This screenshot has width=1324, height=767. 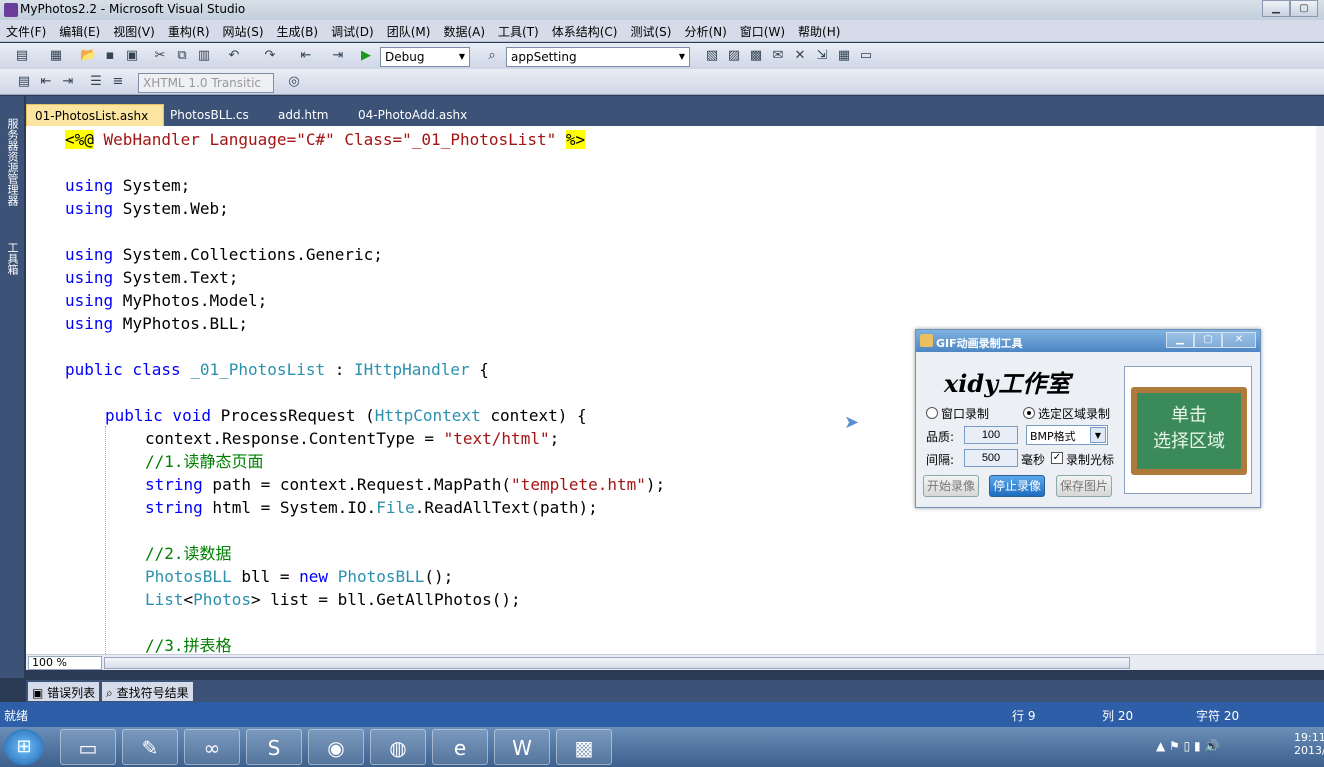 What do you see at coordinates (819, 30) in the screenshot?
I see `menu-help: 帮助(H)` at bounding box center [819, 30].